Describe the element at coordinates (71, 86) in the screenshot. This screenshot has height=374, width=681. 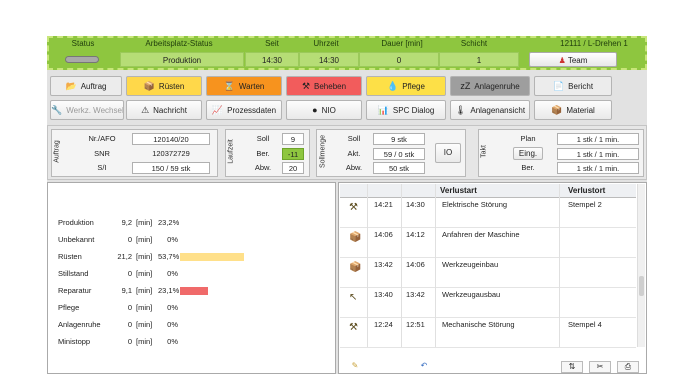
I see `action-icon: 📂` at that location.